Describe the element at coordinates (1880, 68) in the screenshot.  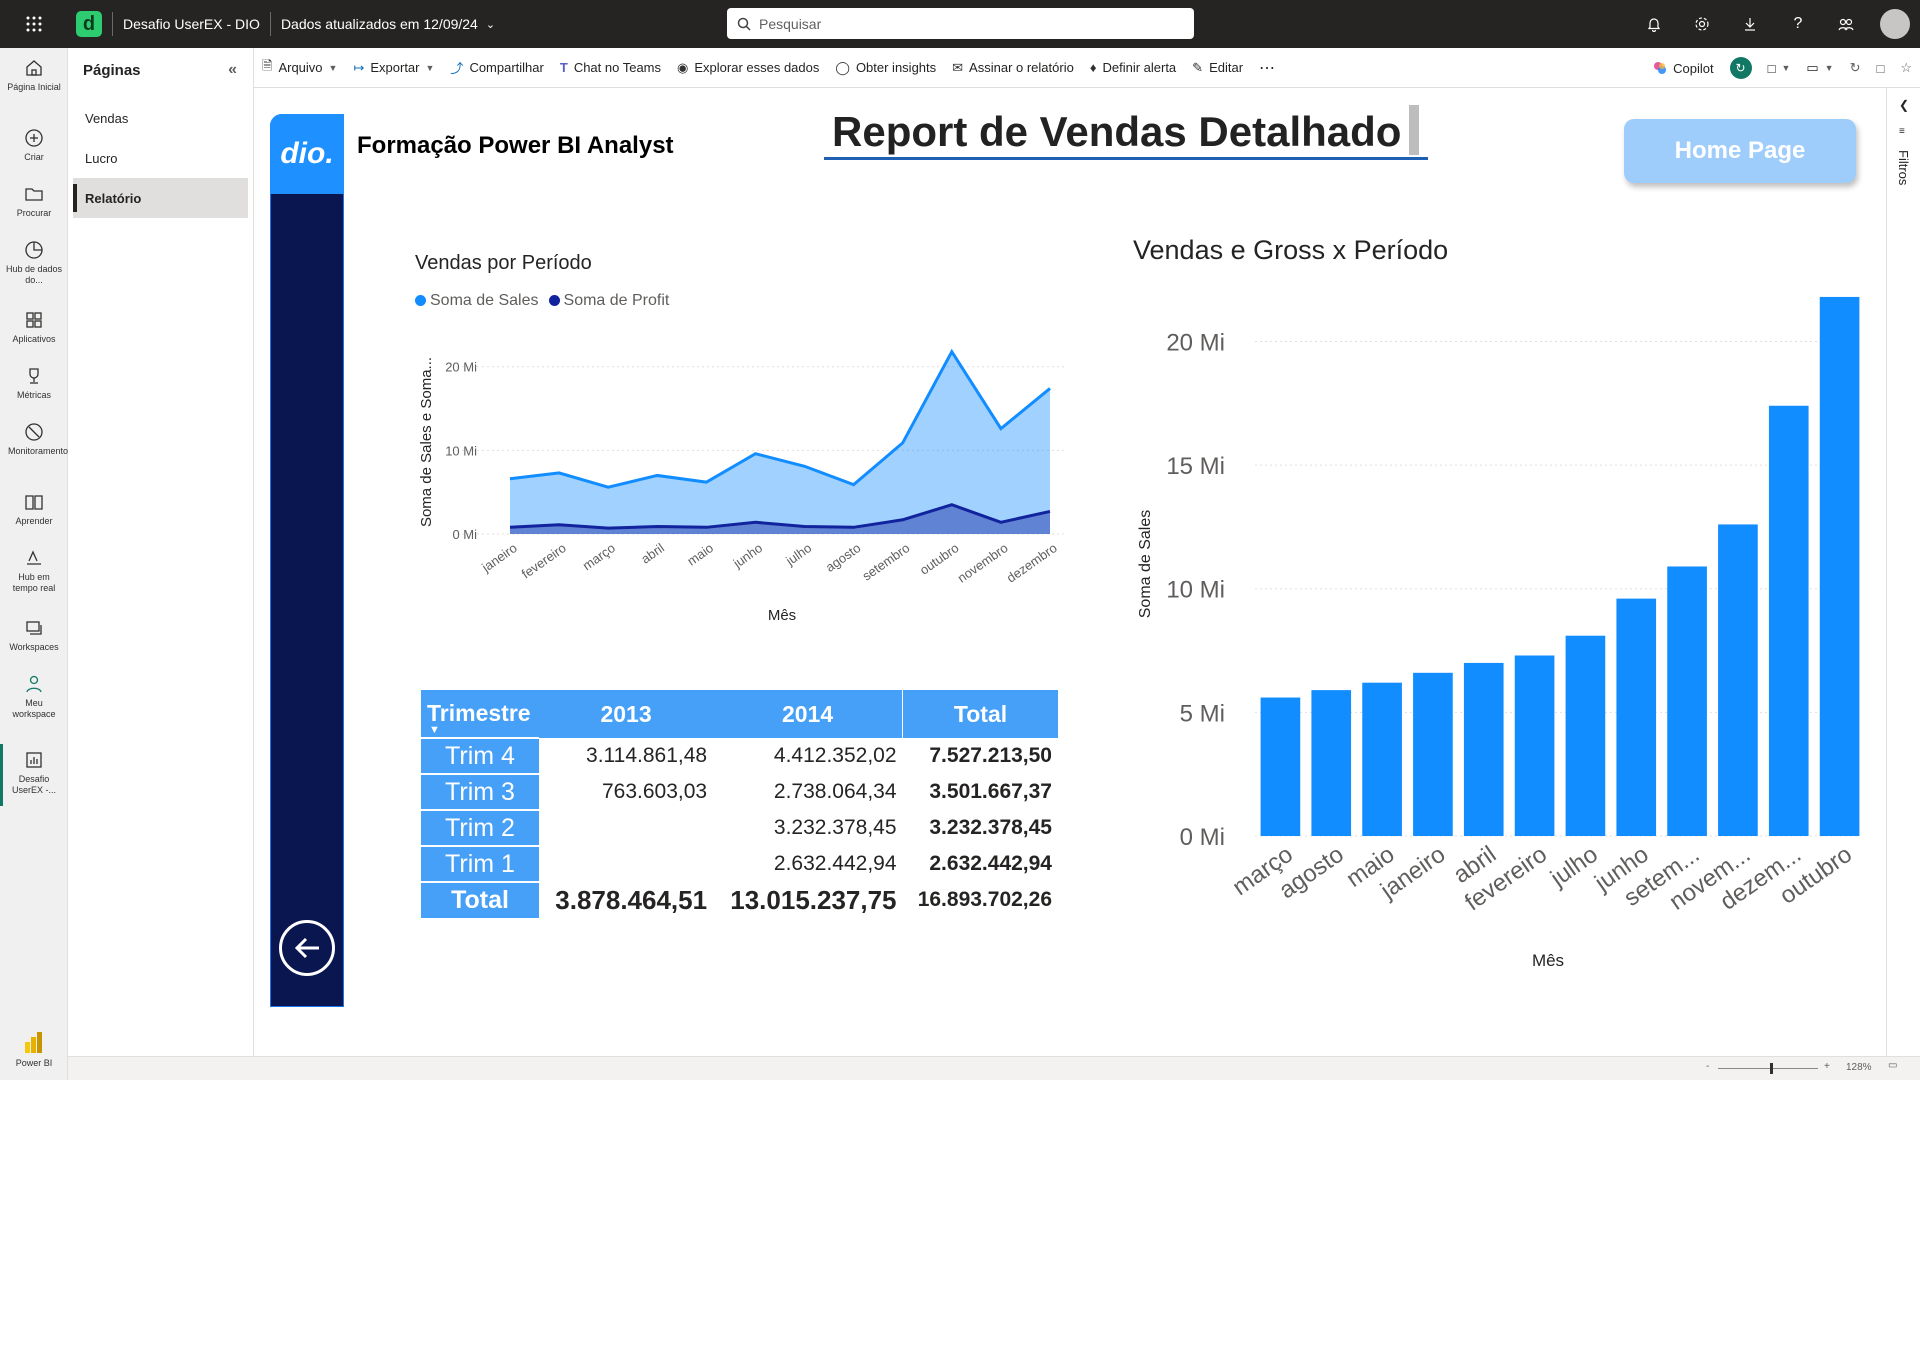
I see `comment-icon: □` at that location.